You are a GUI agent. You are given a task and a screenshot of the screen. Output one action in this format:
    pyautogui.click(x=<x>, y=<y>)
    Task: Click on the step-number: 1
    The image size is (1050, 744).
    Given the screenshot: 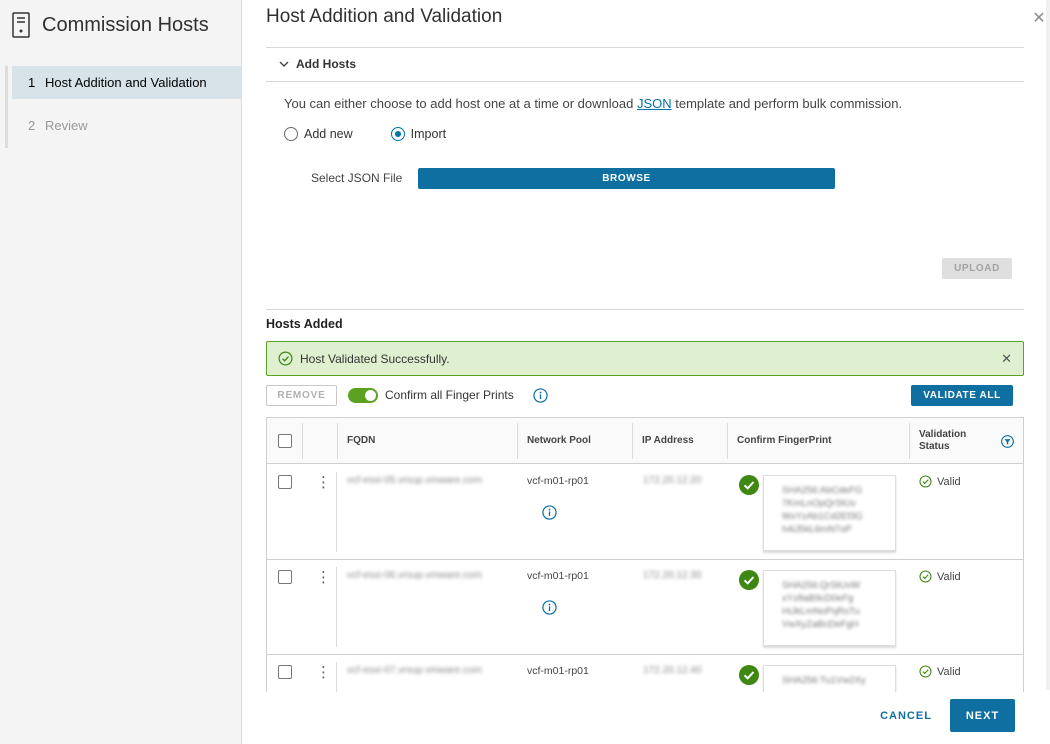 What is the action you would take?
    pyautogui.click(x=32, y=82)
    